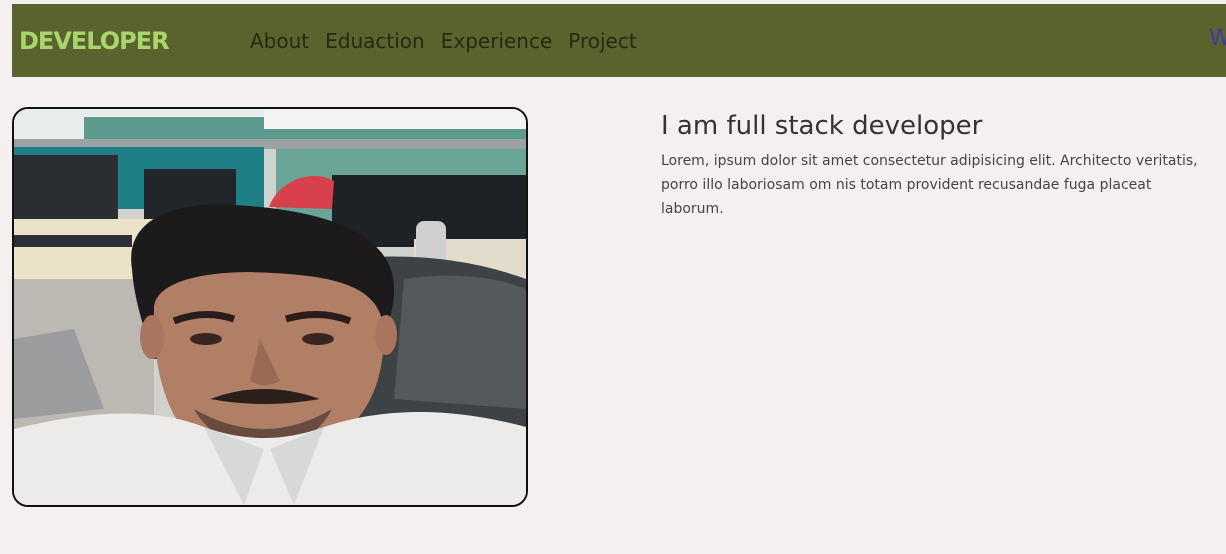  I want to click on nav-links: About Eduaction Experience Project, so click(443, 41).